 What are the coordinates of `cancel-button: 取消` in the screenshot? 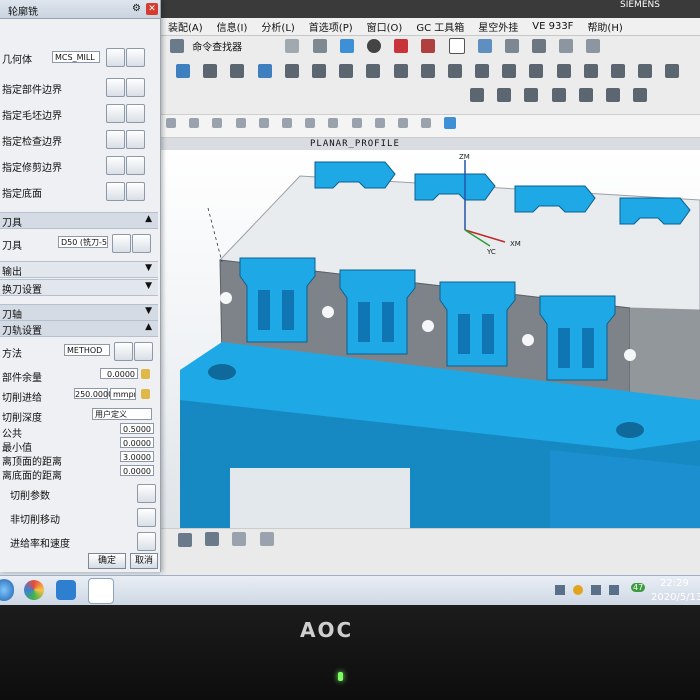 It's located at (144, 561).